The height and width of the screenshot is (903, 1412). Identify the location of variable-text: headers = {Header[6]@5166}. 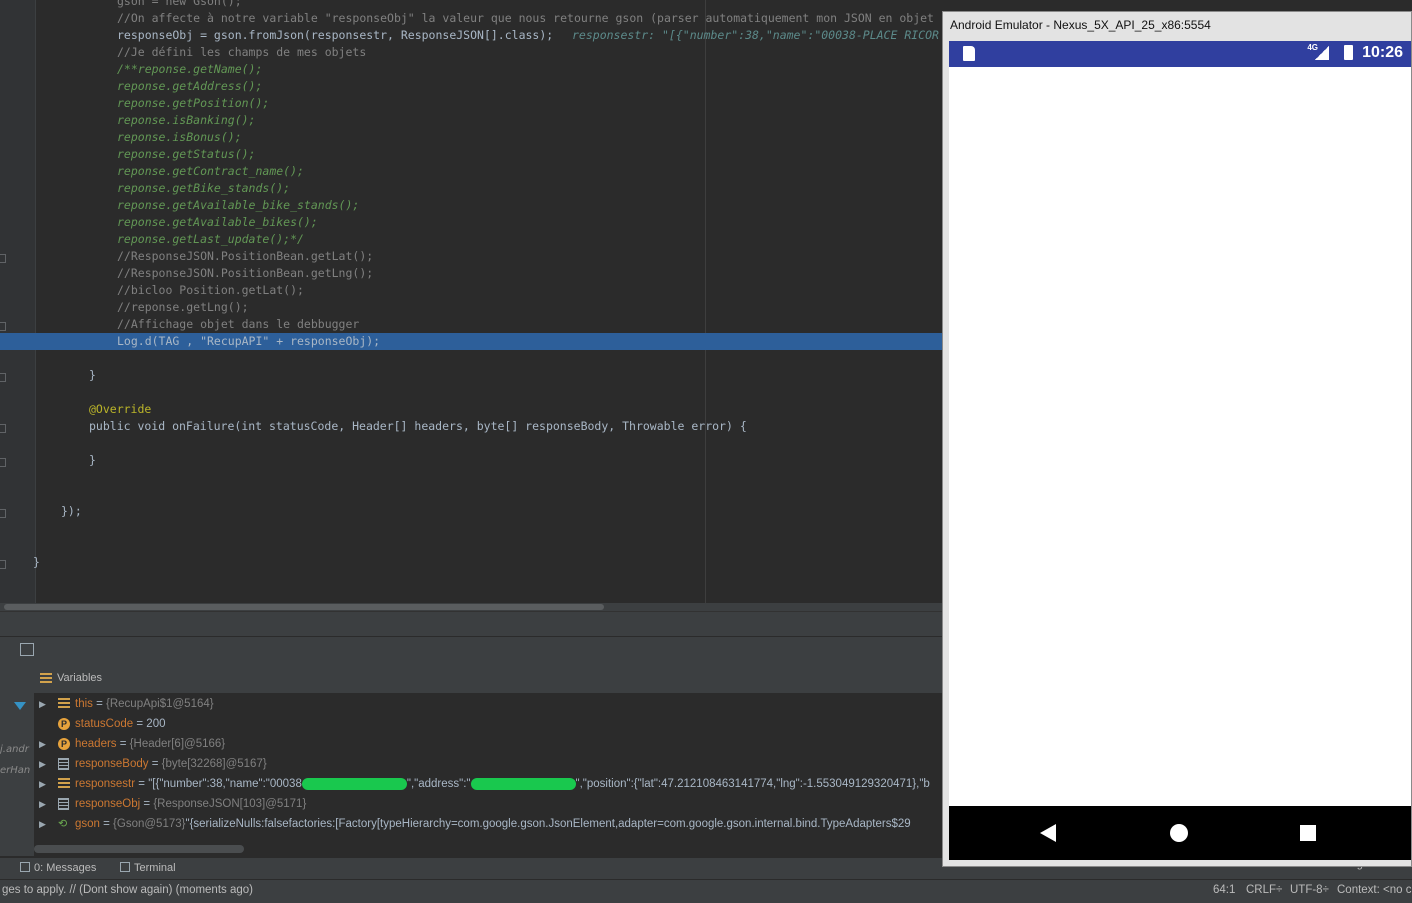
(150, 744).